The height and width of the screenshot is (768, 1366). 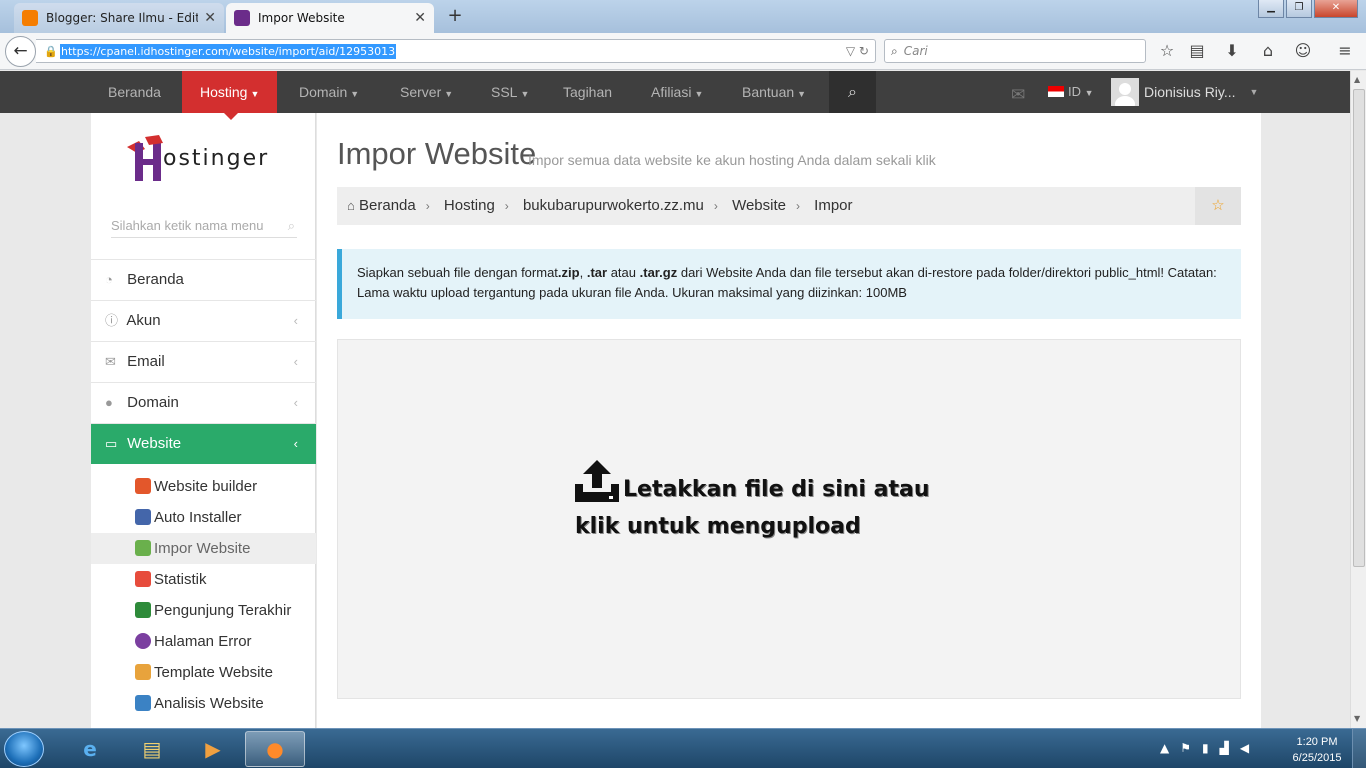 I want to click on favorite-star-button: ☆, so click(x=1218, y=206).